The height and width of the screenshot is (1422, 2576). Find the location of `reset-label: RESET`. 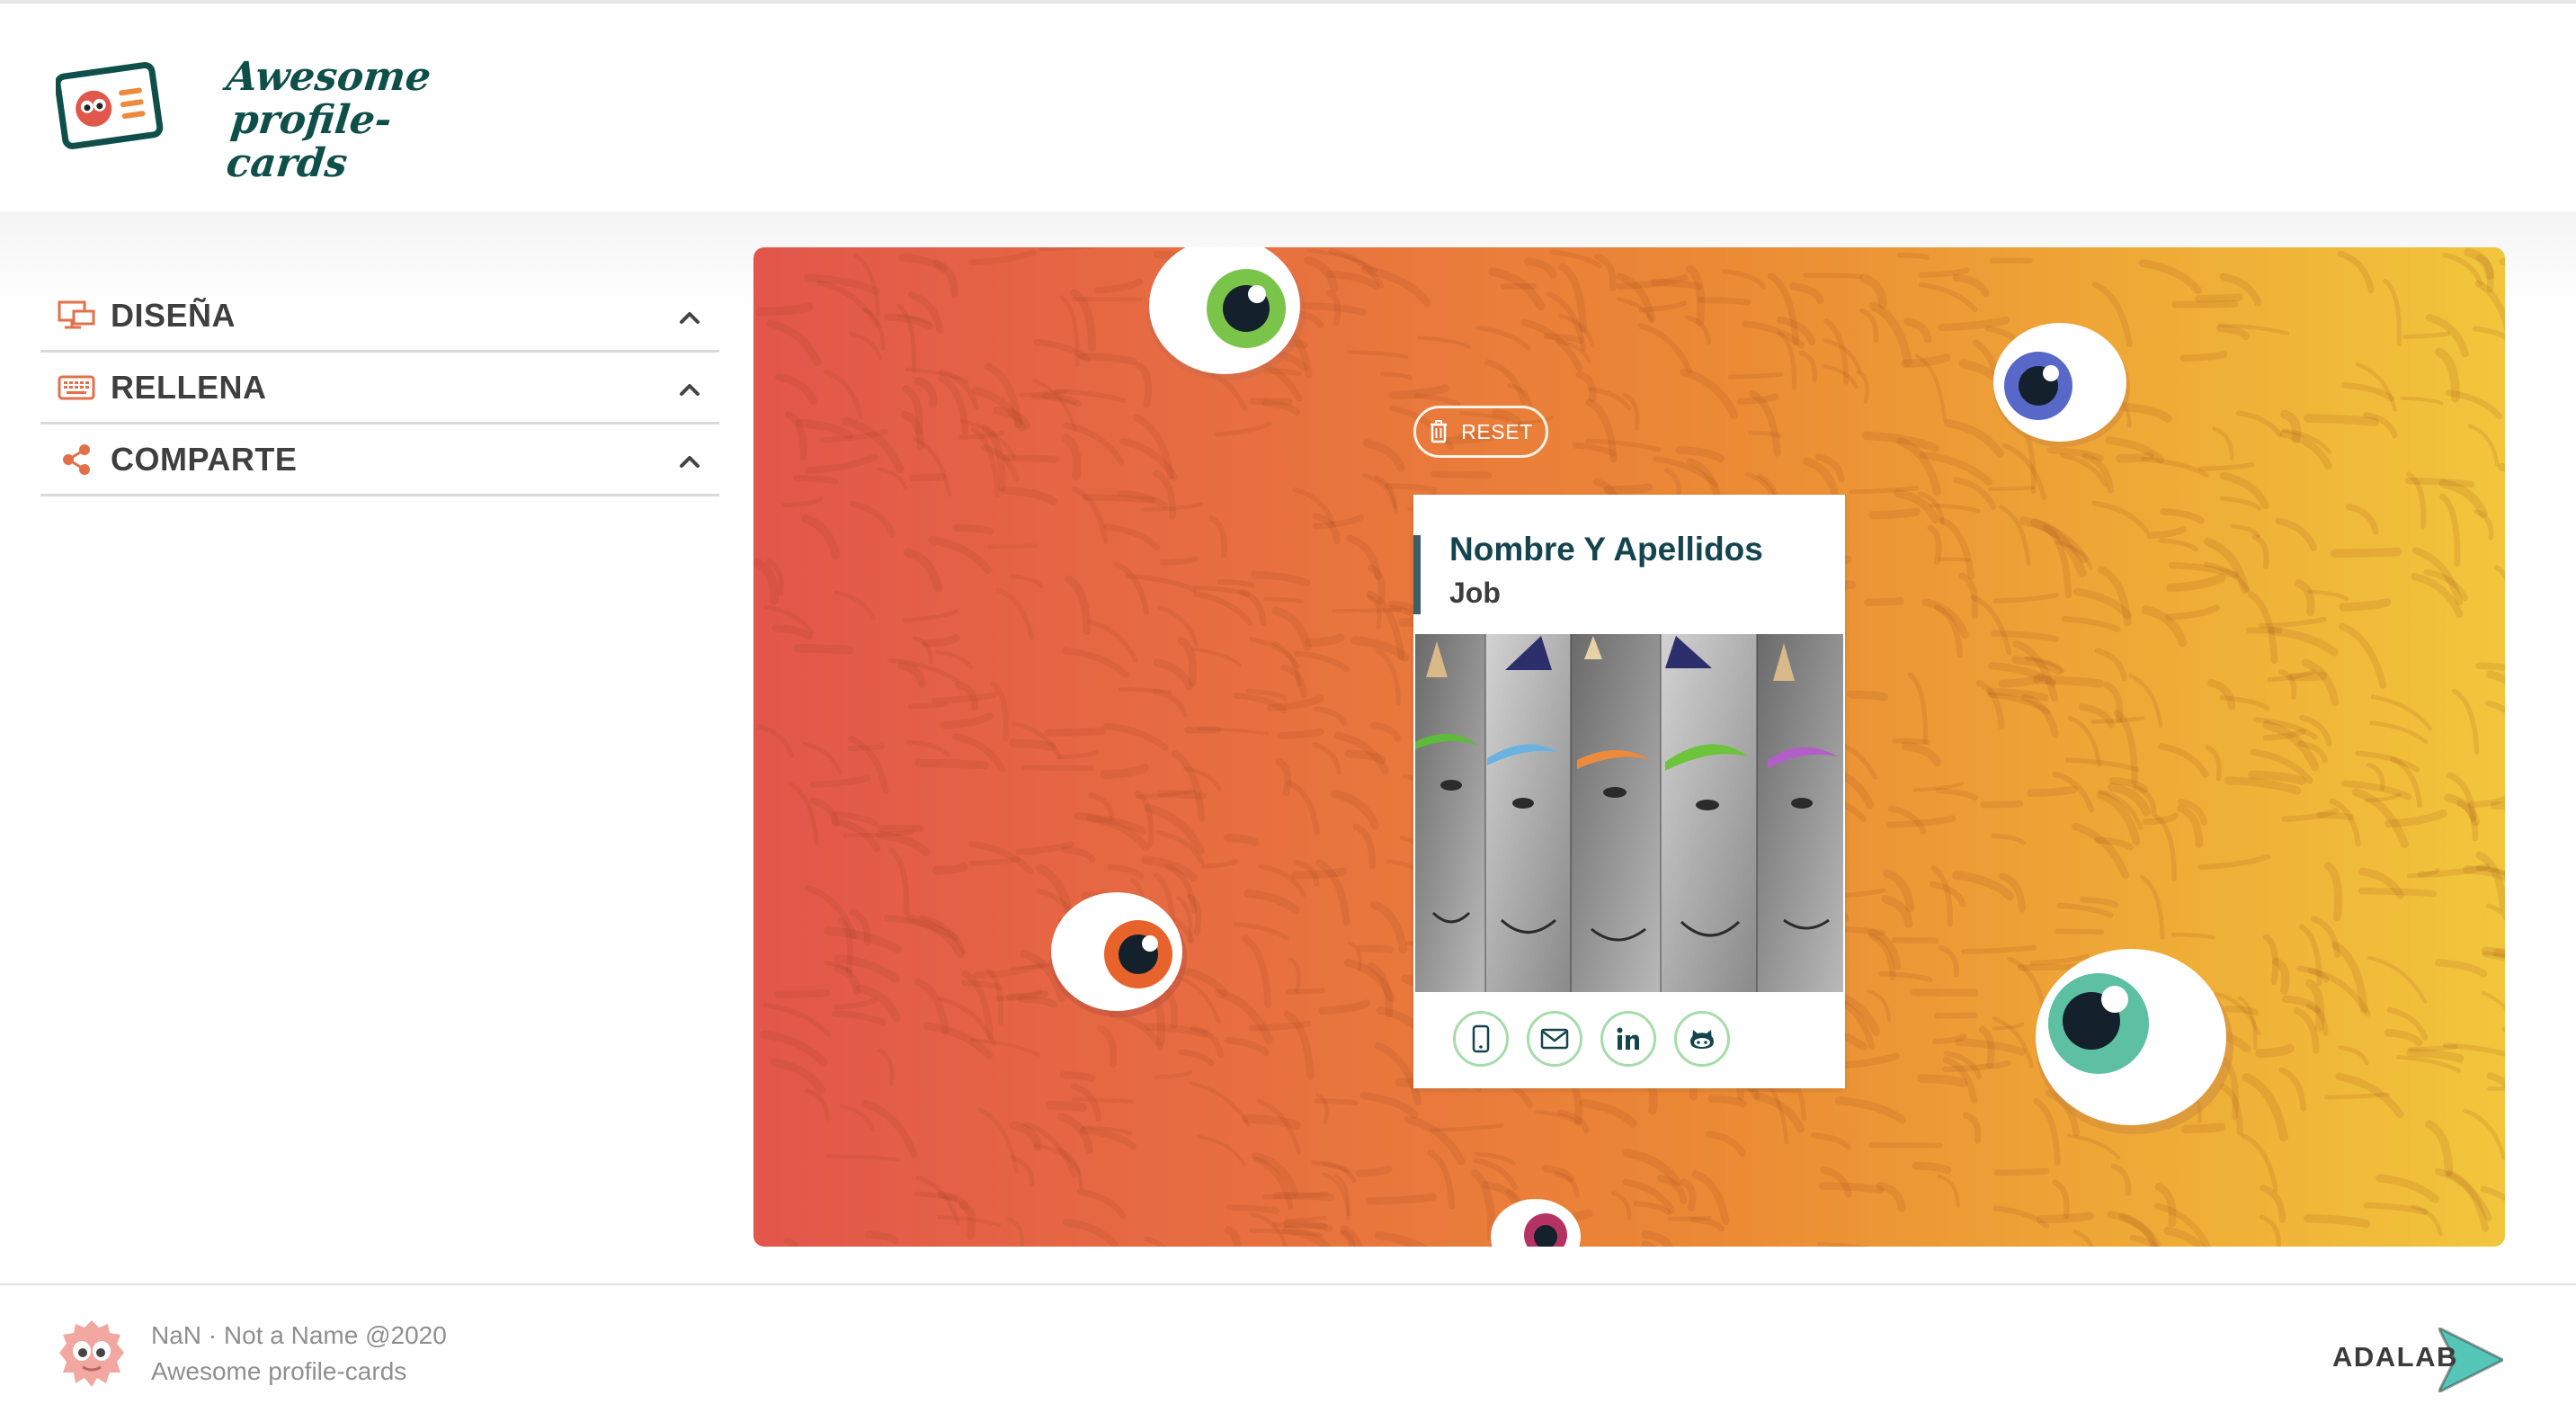

reset-label: RESET is located at coordinates (1497, 431).